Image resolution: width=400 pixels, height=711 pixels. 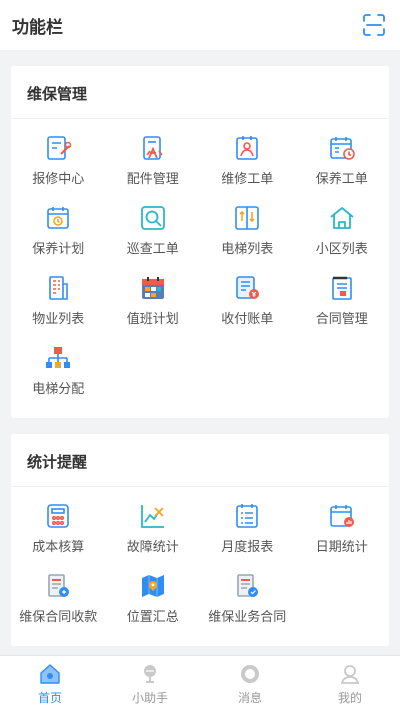 What do you see at coordinates (49, 697) in the screenshot?
I see `tab-label: 首页` at bounding box center [49, 697].